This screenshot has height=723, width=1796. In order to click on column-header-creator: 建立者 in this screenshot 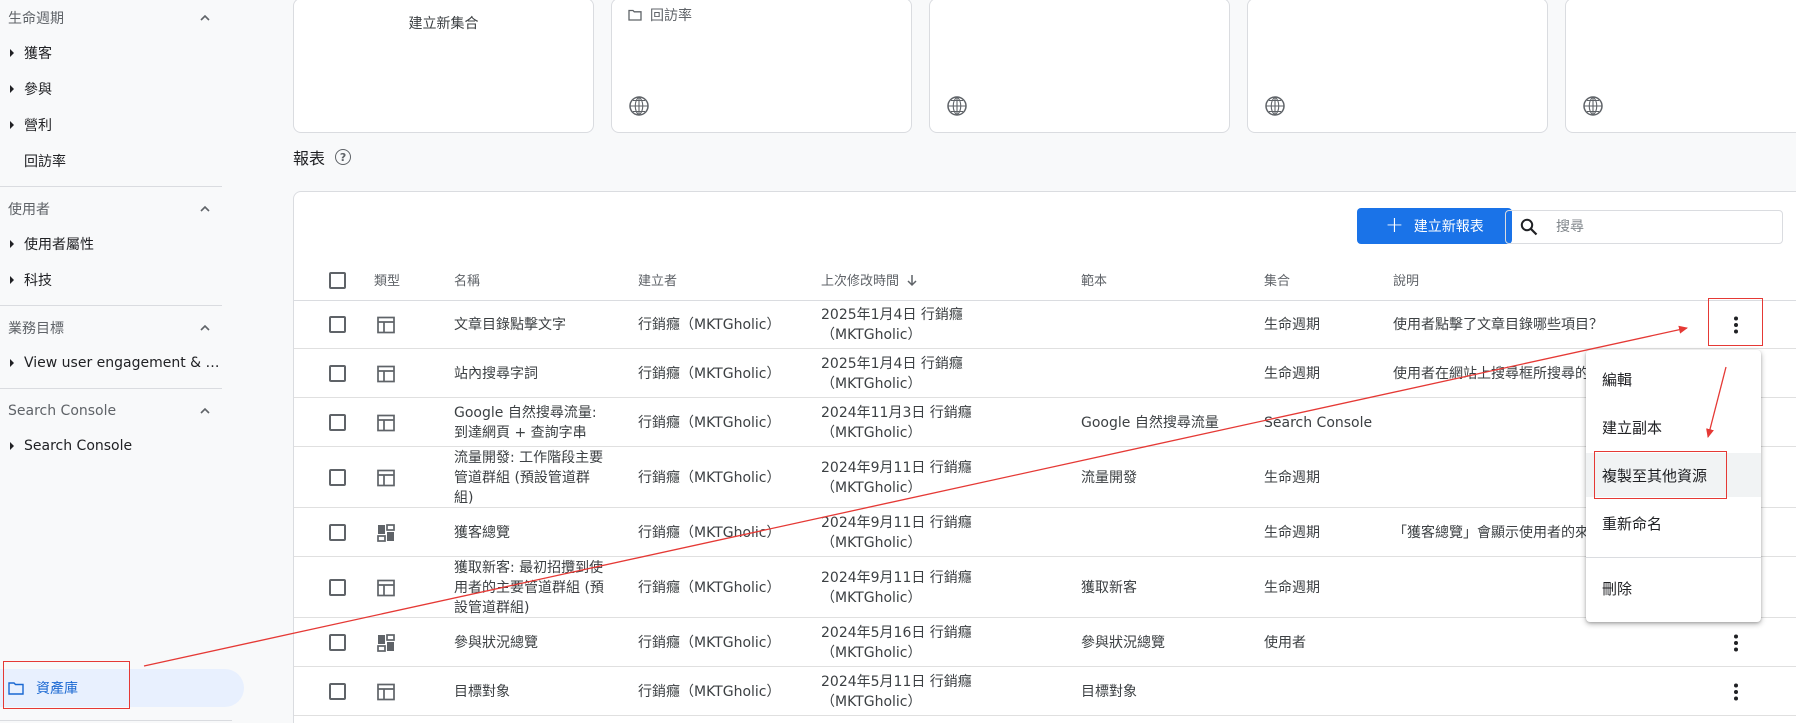, I will do `click(657, 279)`.